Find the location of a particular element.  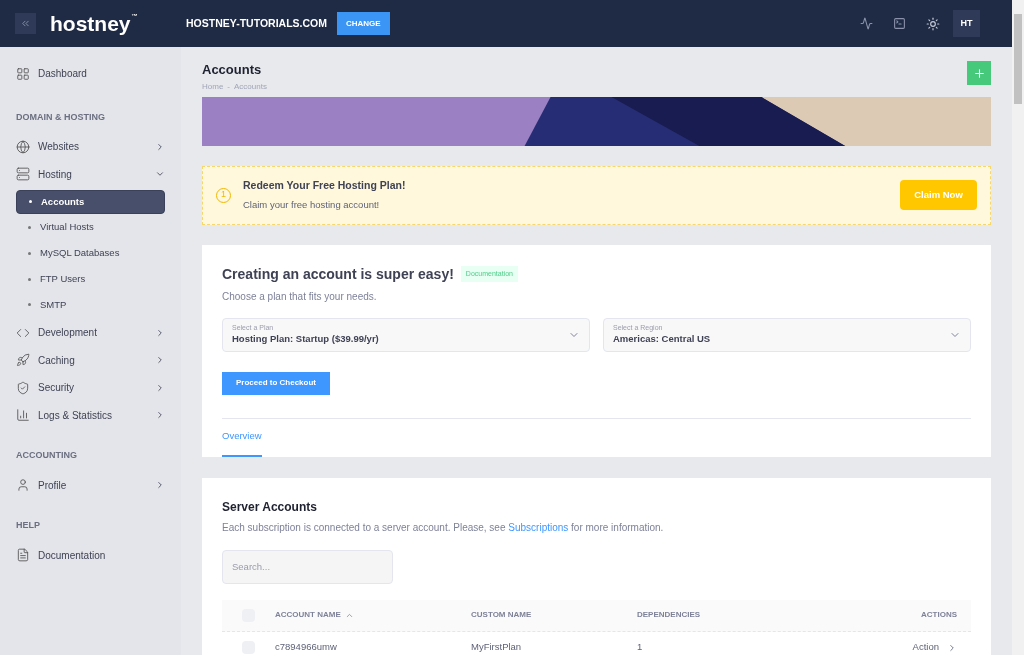

sidebar-item: Development is located at coordinates (90, 332).